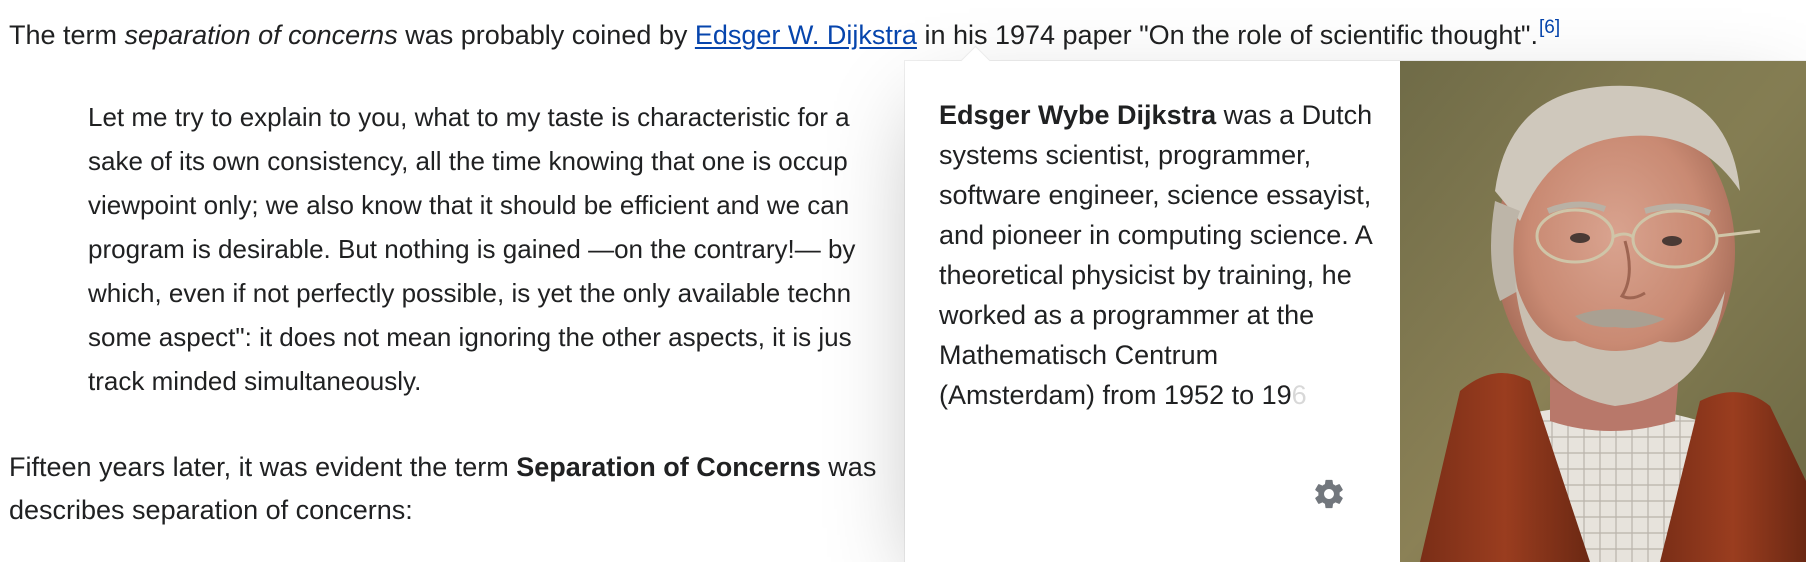 The height and width of the screenshot is (562, 1806). What do you see at coordinates (211, 510) in the screenshot?
I see `paragraph-fifteen-years-line2: describes separation of concerns:` at bounding box center [211, 510].